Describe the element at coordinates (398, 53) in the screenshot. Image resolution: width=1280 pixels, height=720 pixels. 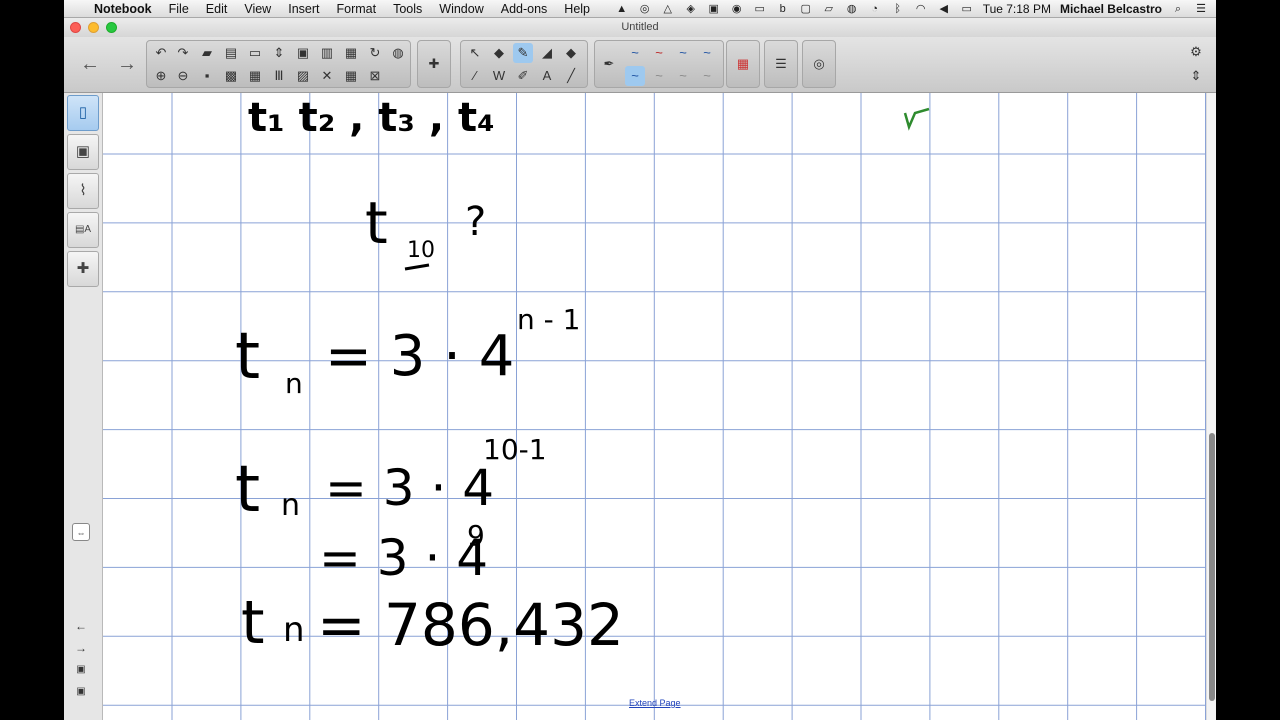
I see `measure-icon: ◍` at that location.